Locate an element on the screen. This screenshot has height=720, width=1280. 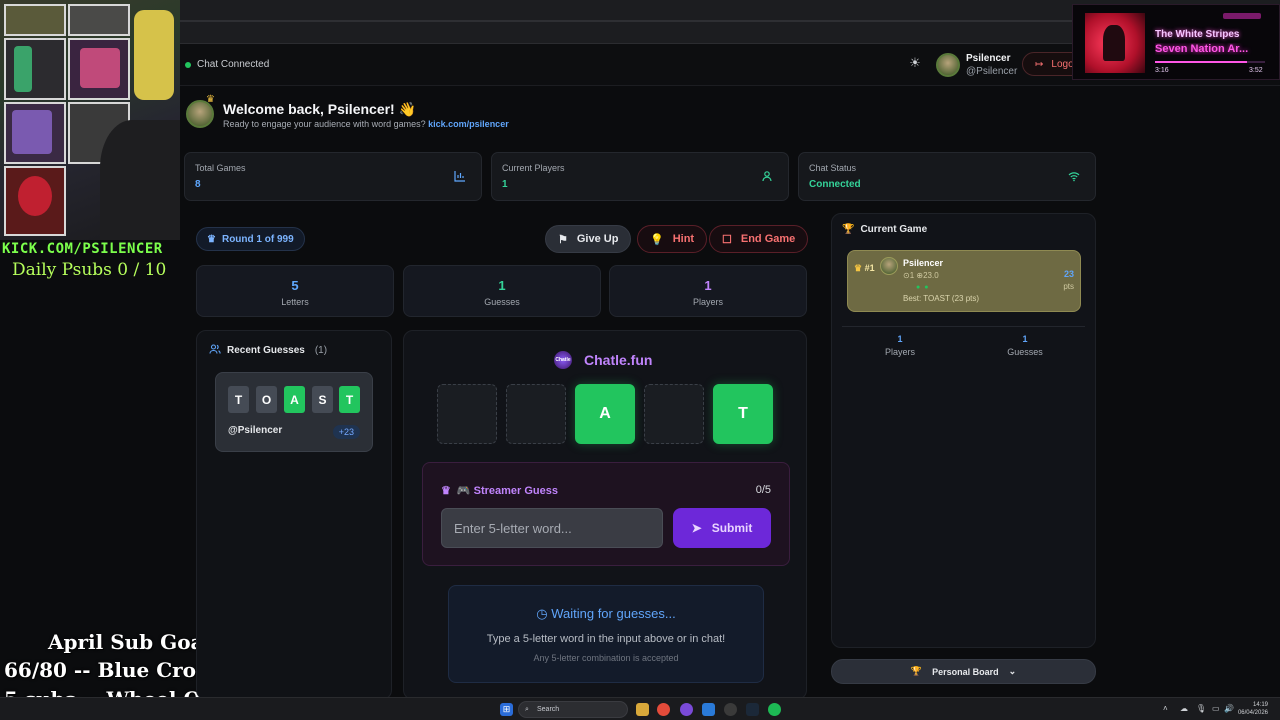
kick-channel-banner: KICK.COM/PSILENCER is located at coordinates (89, 249).